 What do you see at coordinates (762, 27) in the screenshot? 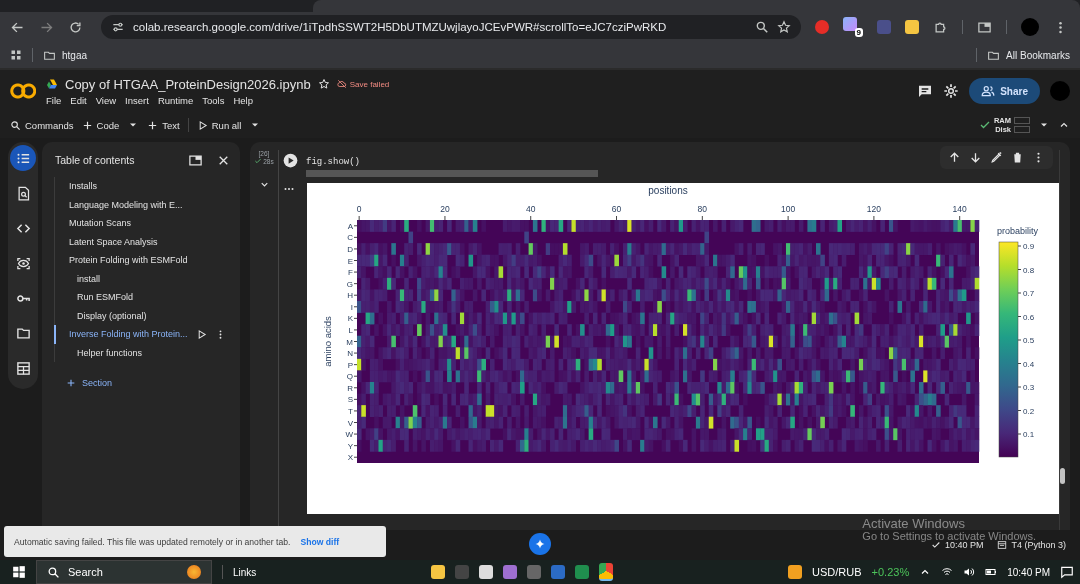
I see `zoom-icon` at bounding box center [762, 27].